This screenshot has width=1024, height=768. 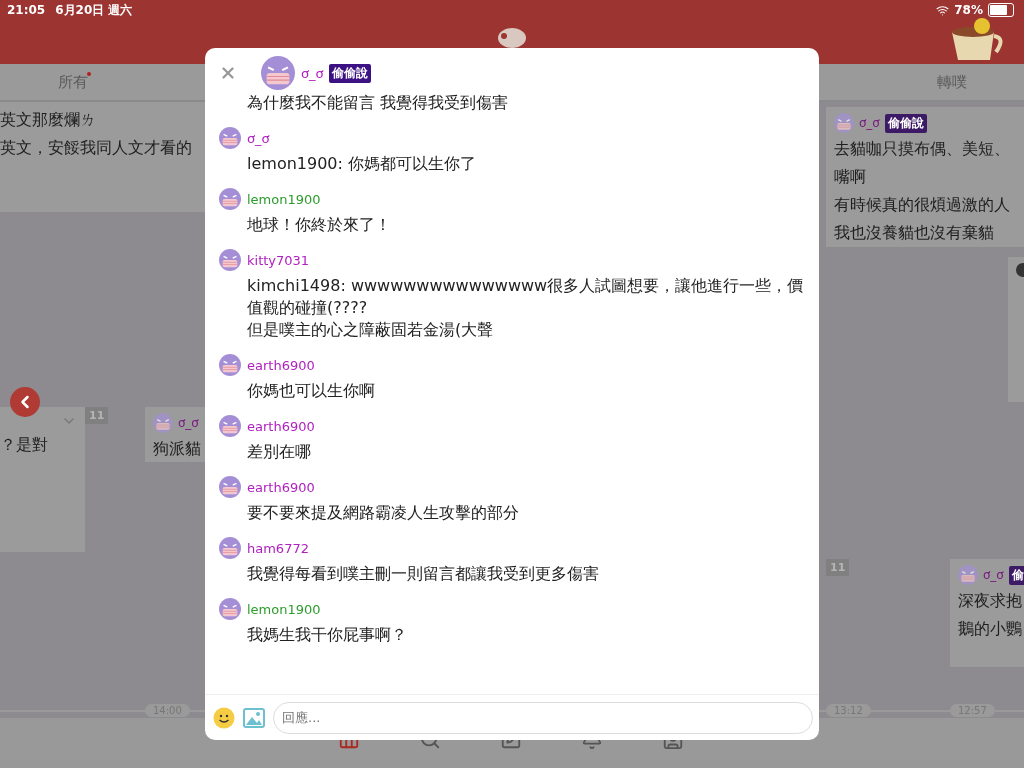 What do you see at coordinates (72, 82) in the screenshot?
I see `tab: 所有` at bounding box center [72, 82].